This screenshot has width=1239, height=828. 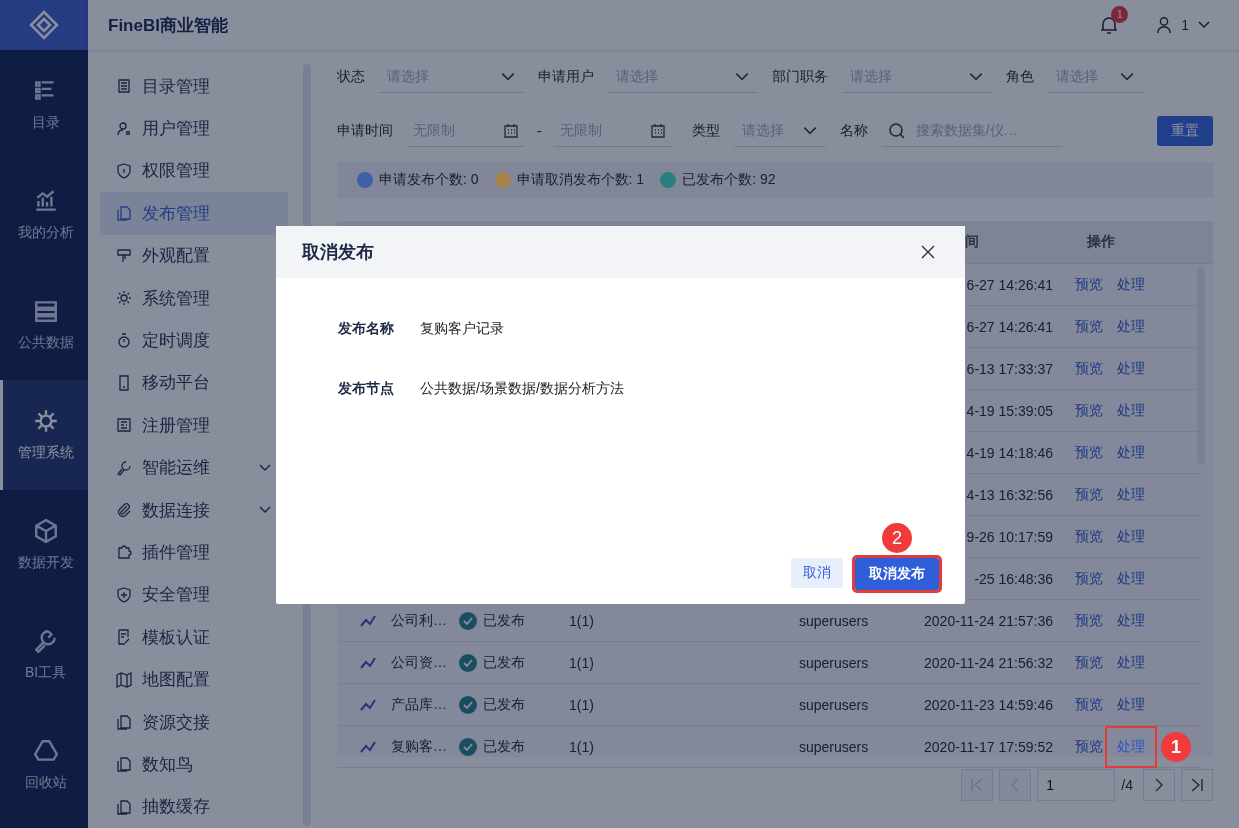 I want to click on field-label: 发布名称, so click(x=366, y=329).